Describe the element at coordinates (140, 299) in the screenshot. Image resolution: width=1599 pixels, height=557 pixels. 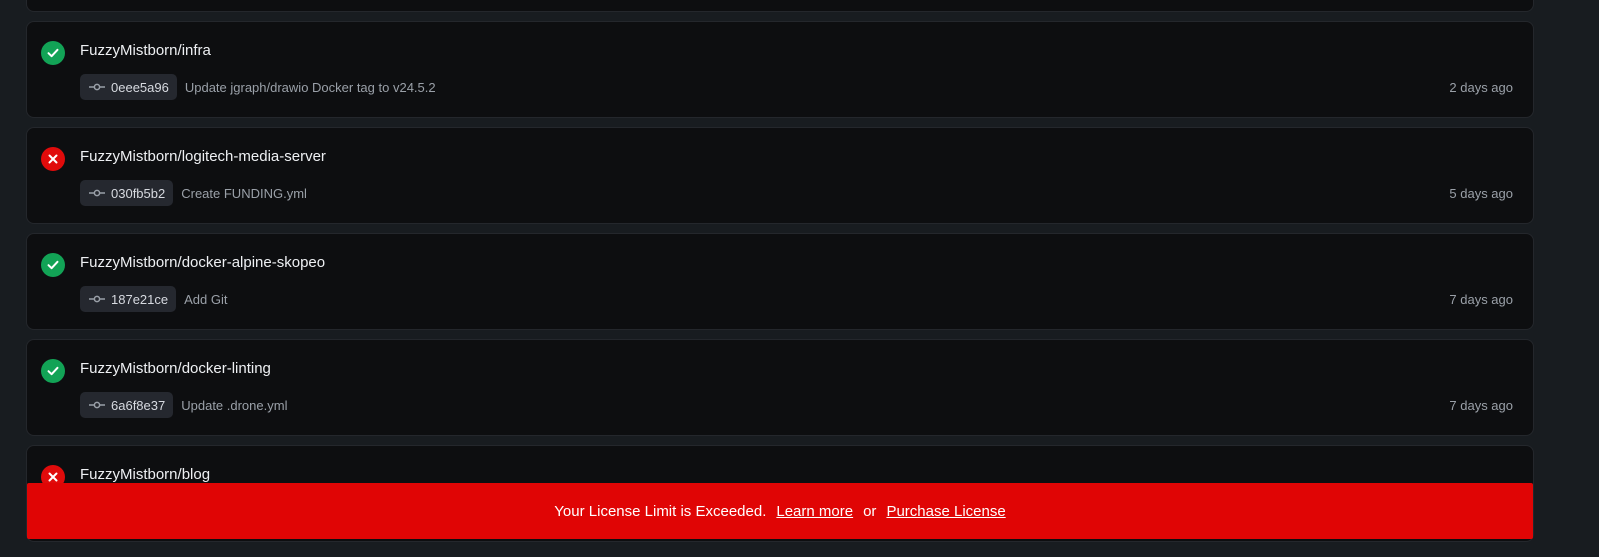
I see `commit-sha: 187e21ce` at that location.